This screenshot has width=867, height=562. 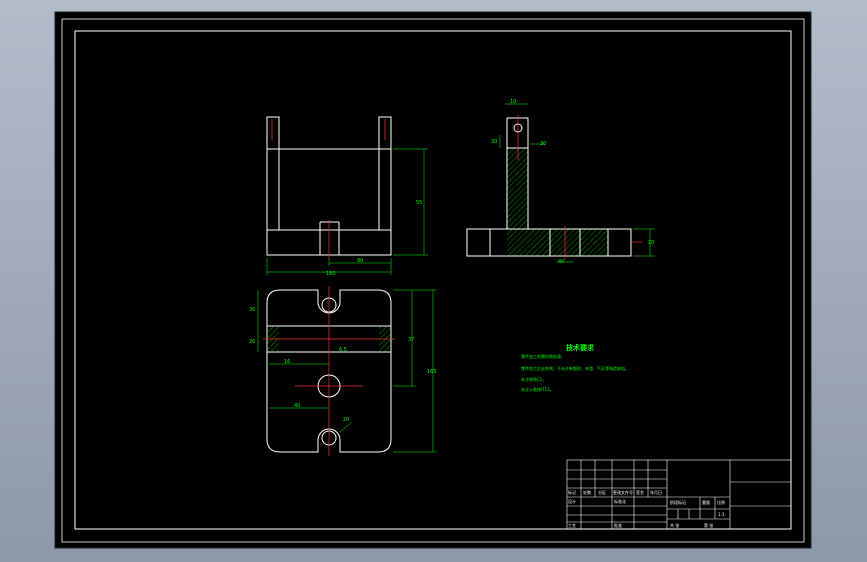 I want to click on top-total-length-dim: 165, so click(x=432, y=372).